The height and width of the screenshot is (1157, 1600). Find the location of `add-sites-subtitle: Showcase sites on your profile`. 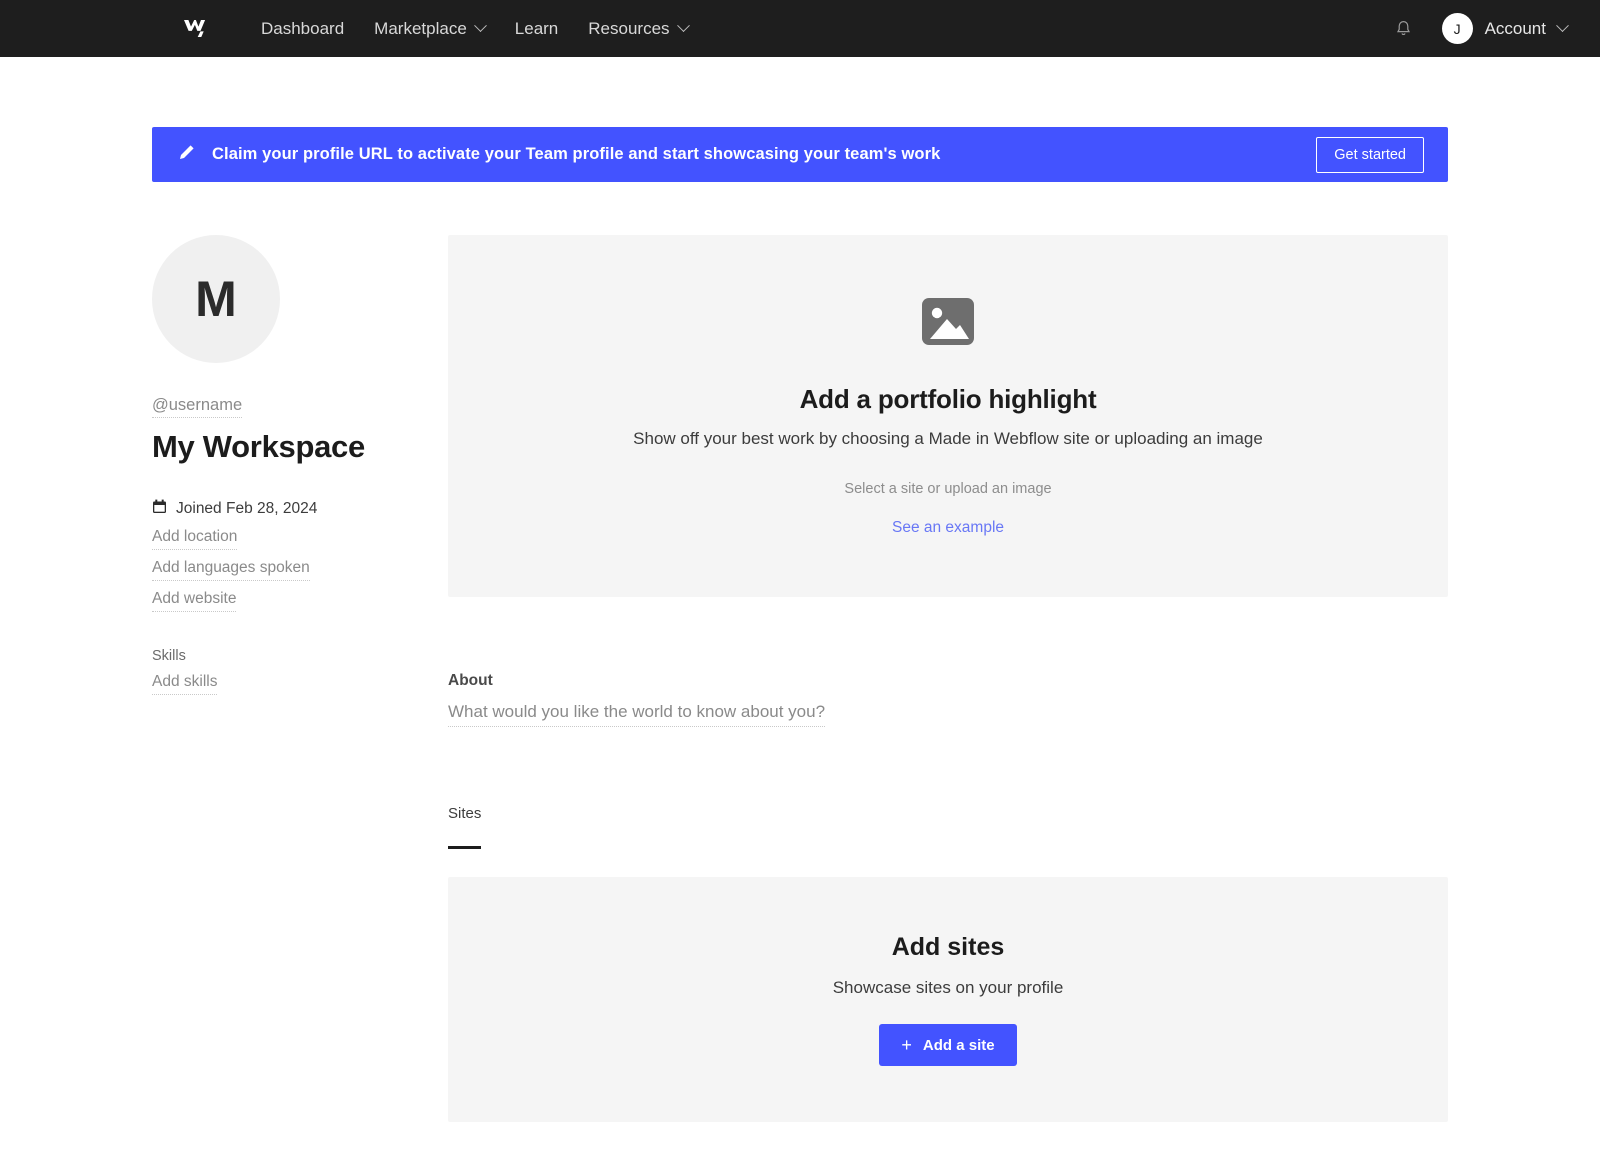

add-sites-subtitle: Showcase sites on your profile is located at coordinates (948, 987).